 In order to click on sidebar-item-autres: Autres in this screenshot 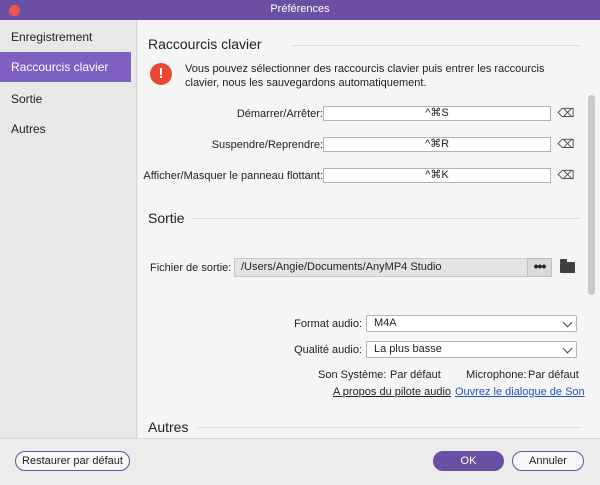, I will do `click(65, 129)`.